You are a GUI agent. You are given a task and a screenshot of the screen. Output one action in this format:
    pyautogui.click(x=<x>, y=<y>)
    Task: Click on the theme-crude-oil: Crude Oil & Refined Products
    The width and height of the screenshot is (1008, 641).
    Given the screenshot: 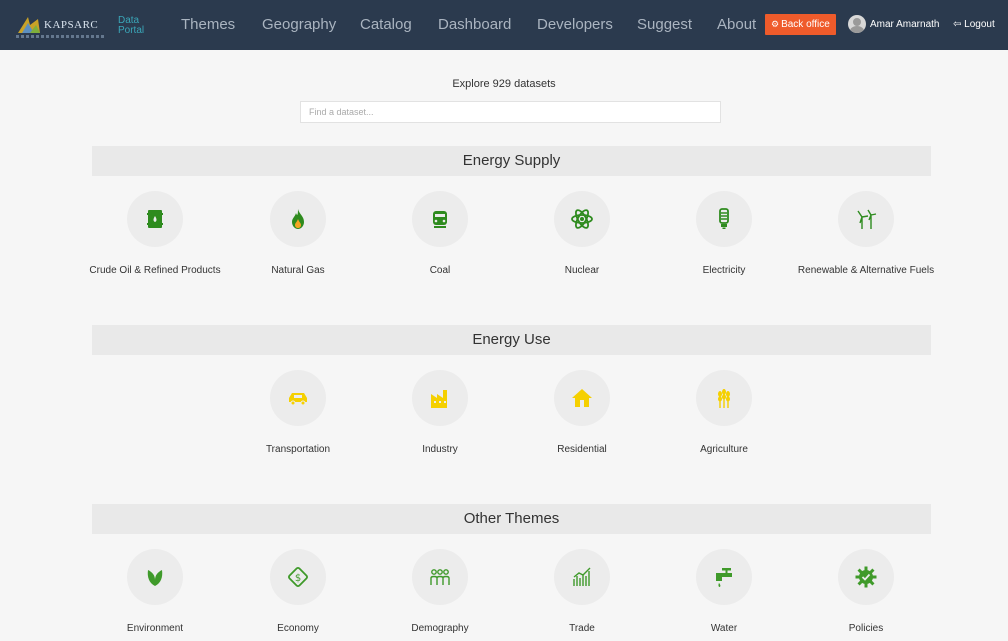 What is the action you would take?
    pyautogui.click(x=155, y=235)
    